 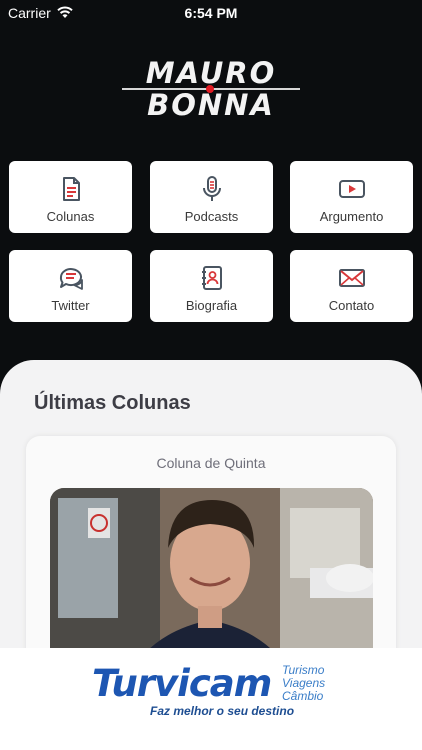 What do you see at coordinates (211, 188) in the screenshot?
I see `microphone-icon` at bounding box center [211, 188].